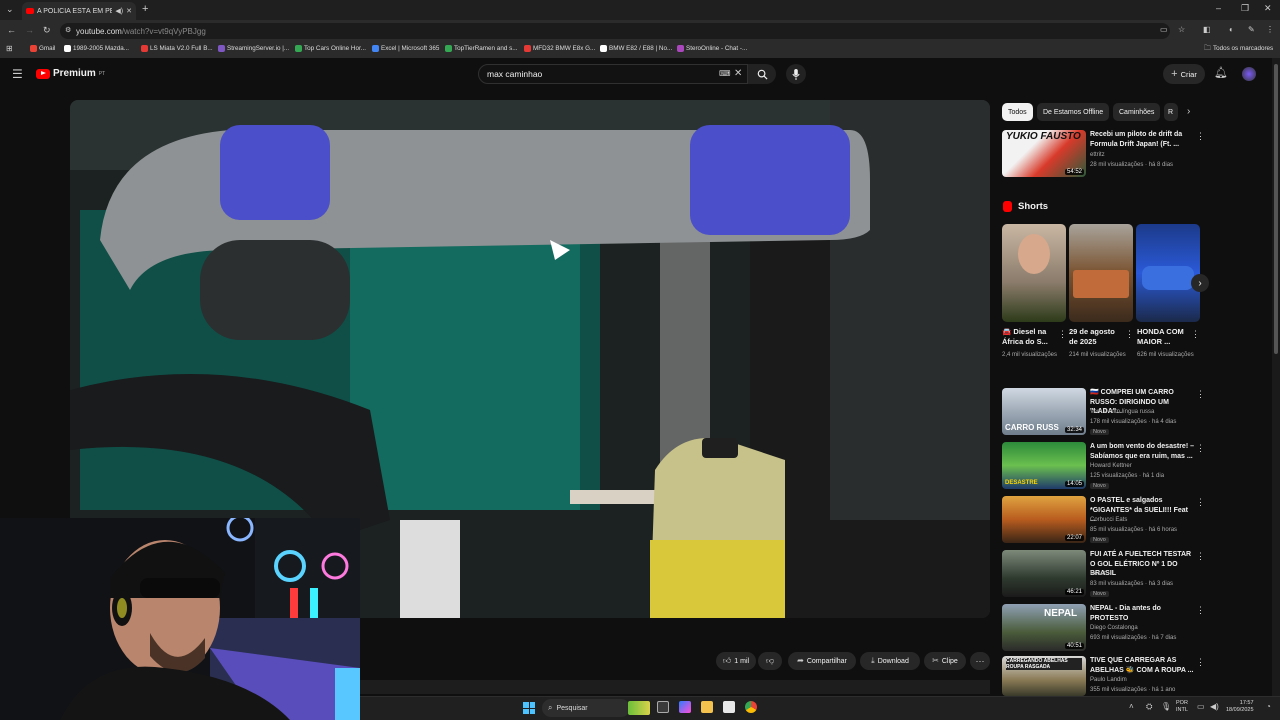 The image size is (1280, 720). I want to click on video-4-title: NEPAL - Dia antes do PROTESTO, so click(1142, 613).